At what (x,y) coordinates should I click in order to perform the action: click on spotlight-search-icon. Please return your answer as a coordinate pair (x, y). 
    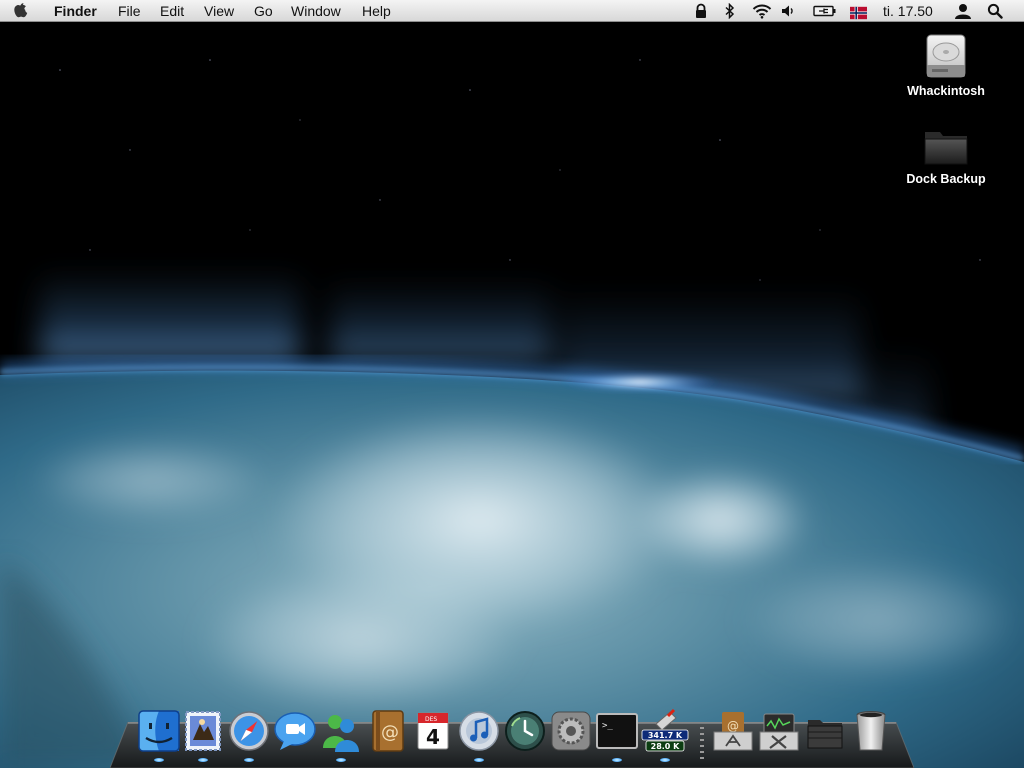
    Looking at the image, I should click on (995, 11).